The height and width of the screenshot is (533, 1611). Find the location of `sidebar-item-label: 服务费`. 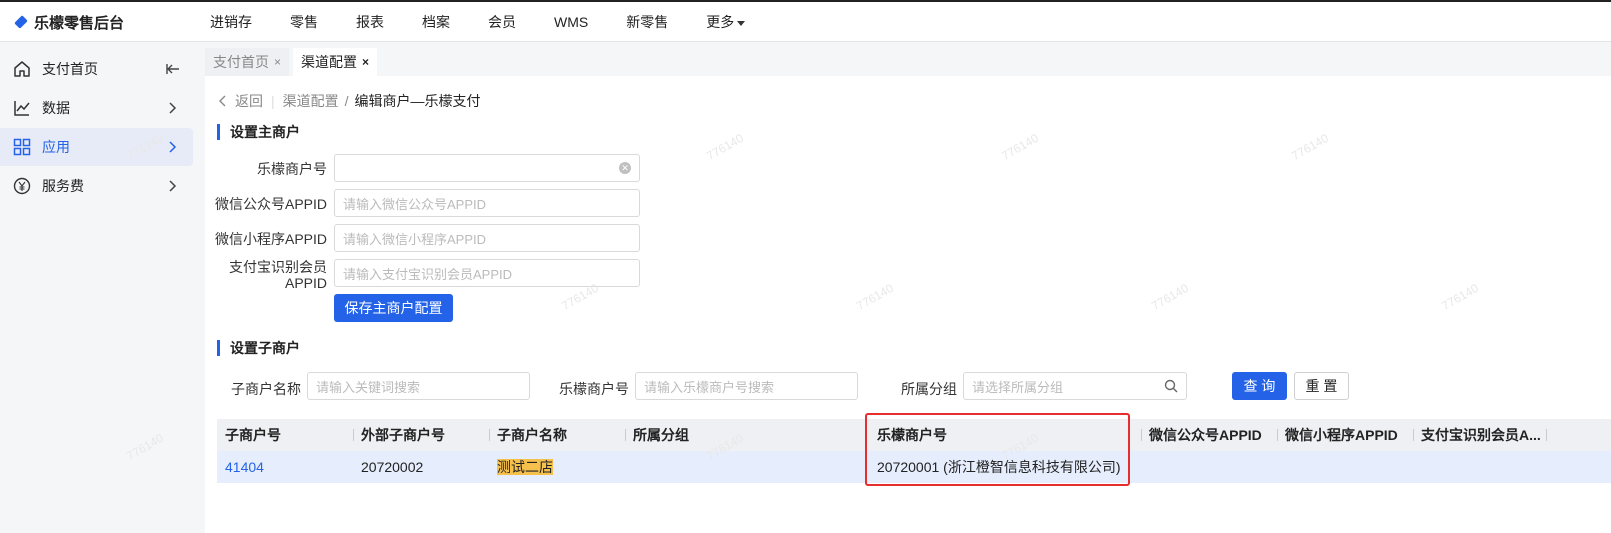

sidebar-item-label: 服务费 is located at coordinates (63, 186).